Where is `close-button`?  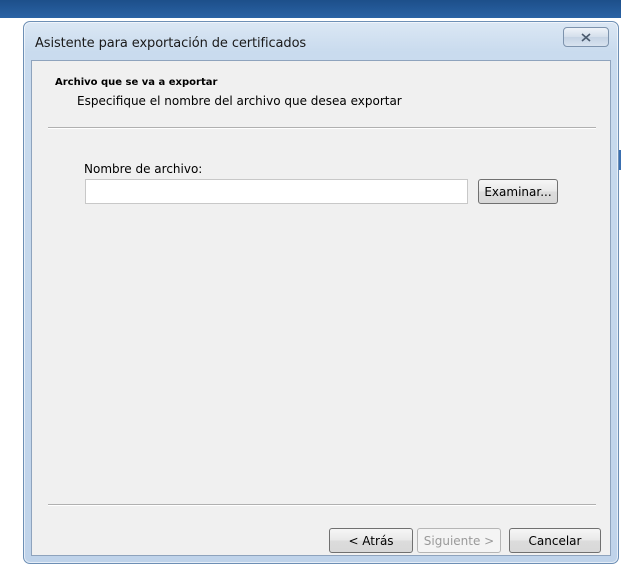
close-button is located at coordinates (586, 37).